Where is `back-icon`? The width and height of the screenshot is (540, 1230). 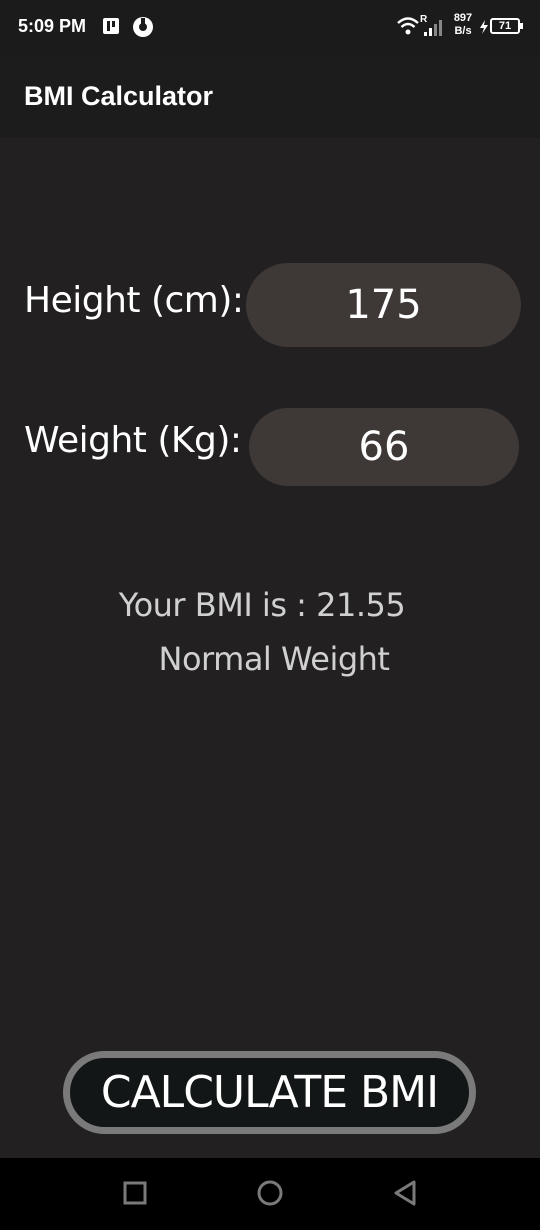
back-icon is located at coordinates (405, 1193).